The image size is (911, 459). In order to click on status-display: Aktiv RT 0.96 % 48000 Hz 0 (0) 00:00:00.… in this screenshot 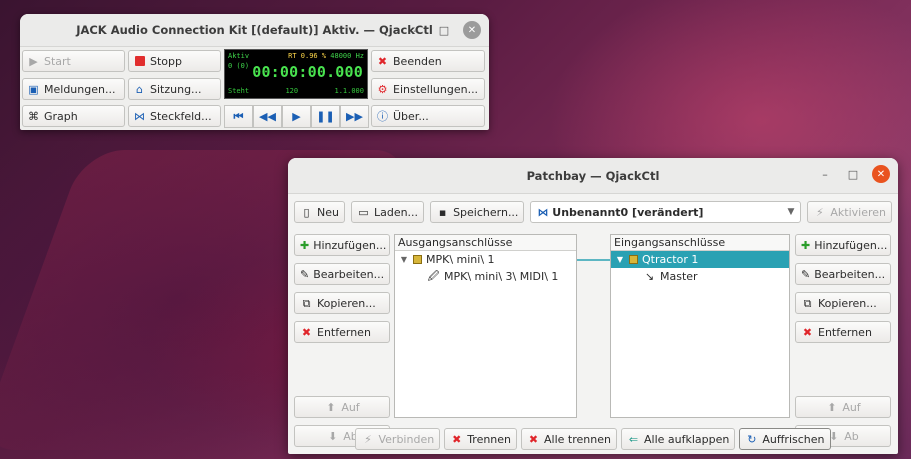, I will do `click(296, 74)`.